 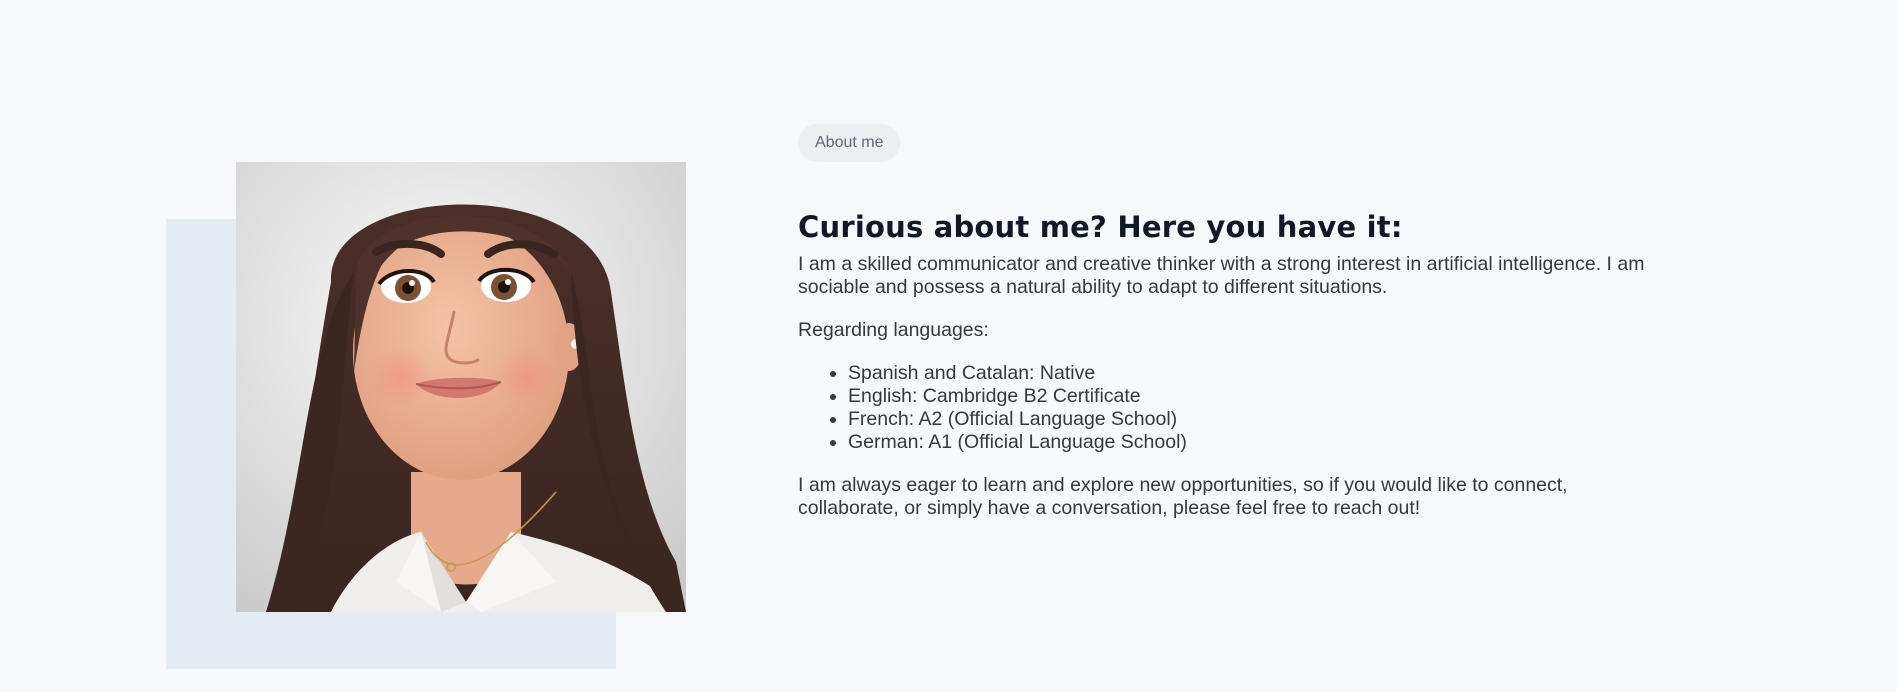 I want to click on list-item: Spanish and Catalan: Native, so click(x=1248, y=373).